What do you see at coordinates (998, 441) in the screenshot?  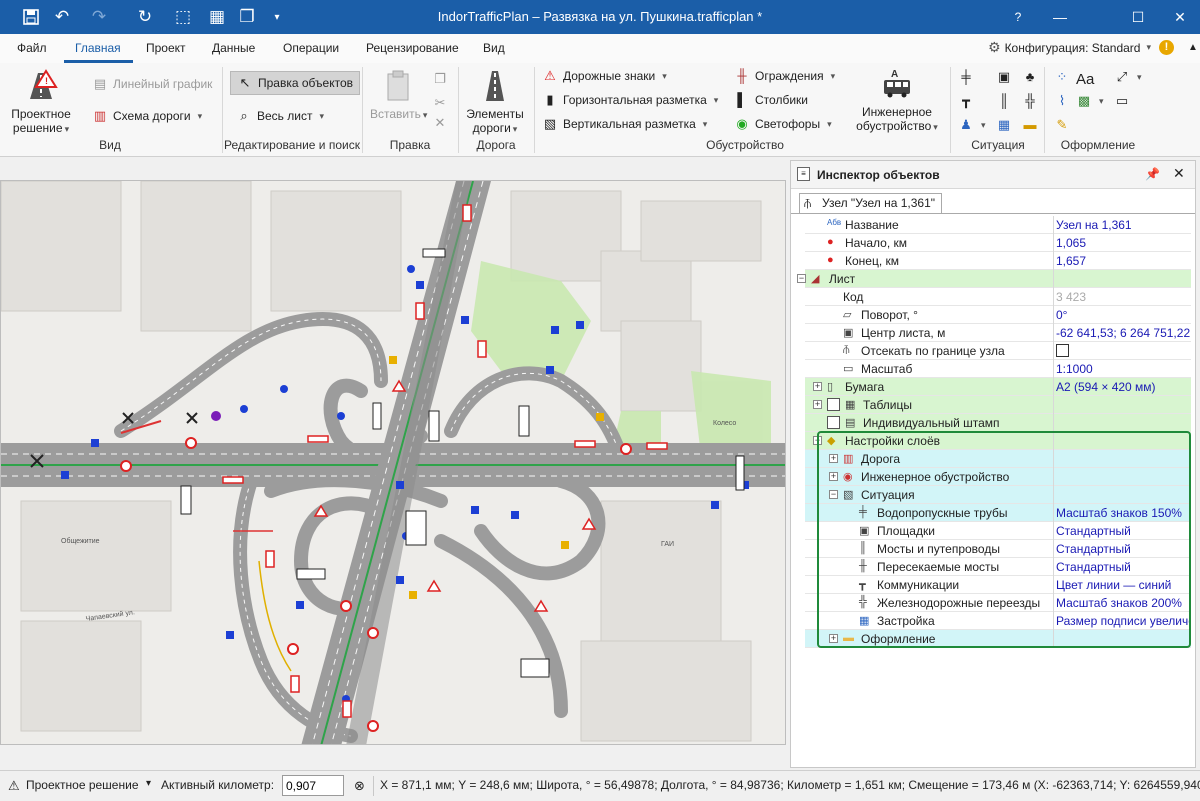 I see `property-row: − ◆ Настройки слоёв` at bounding box center [998, 441].